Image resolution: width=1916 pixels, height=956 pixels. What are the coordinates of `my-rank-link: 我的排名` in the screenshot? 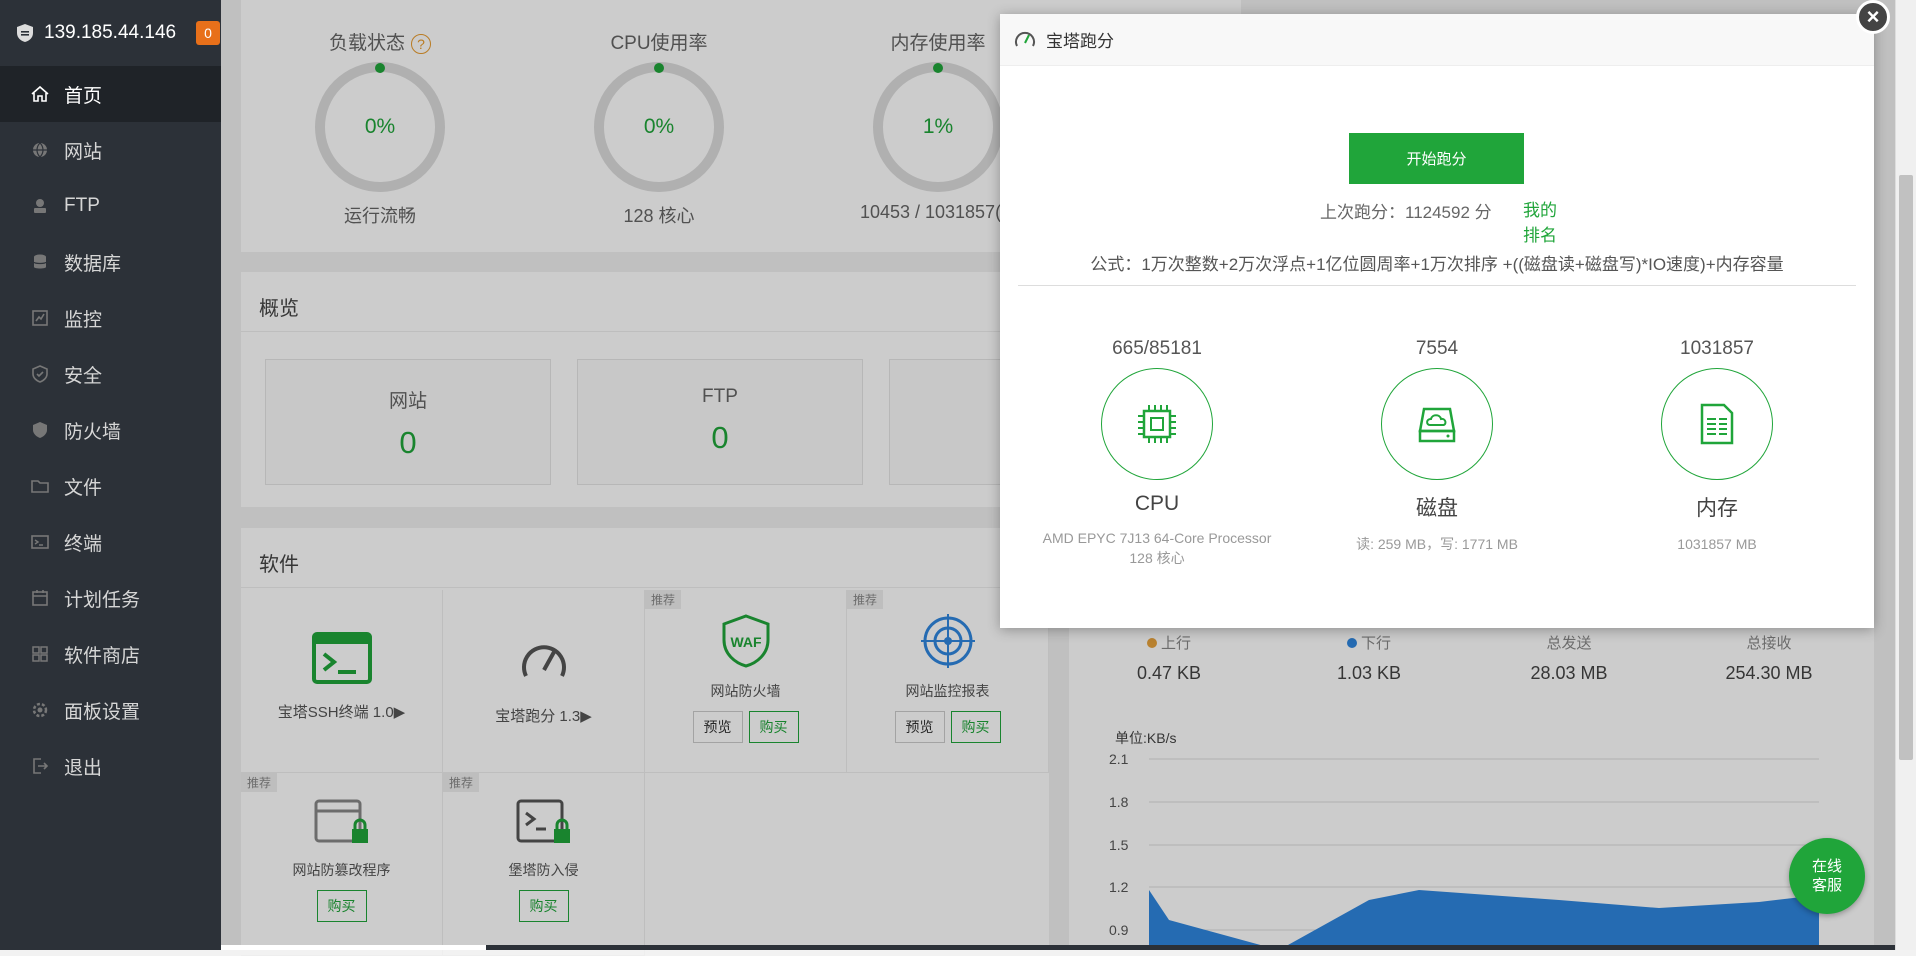 It's located at (1540, 223).